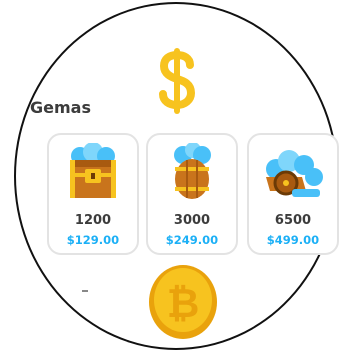  I want to click on gem-pack-card: 6500 $499.00, so click(293, 194).